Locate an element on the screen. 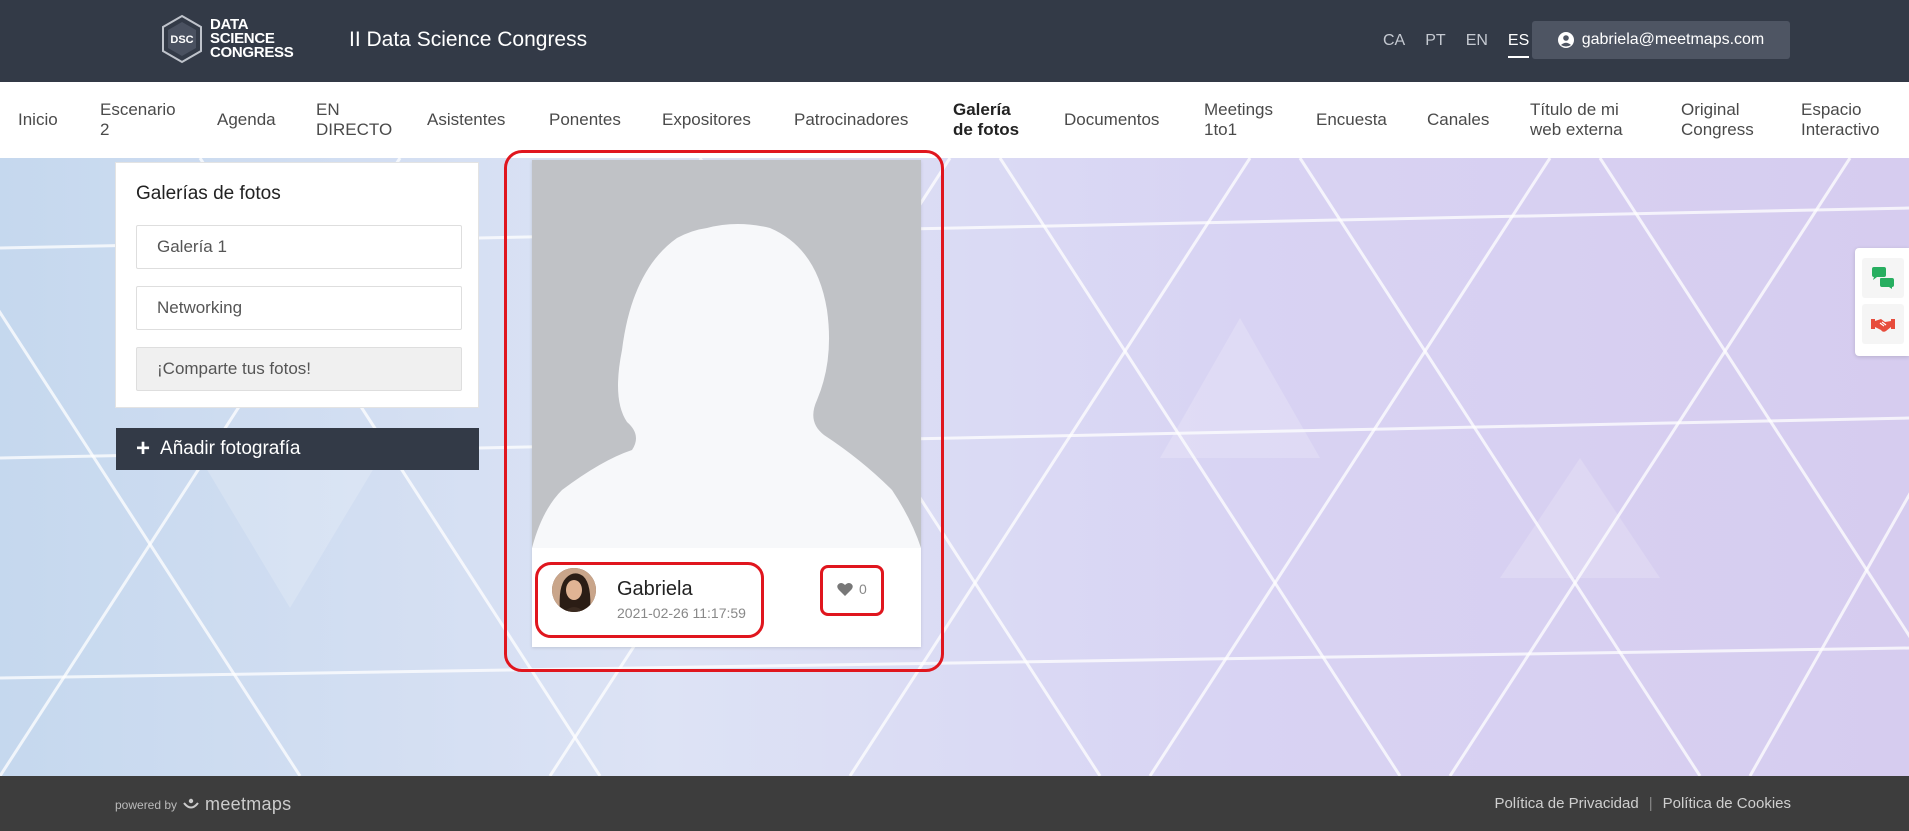 This screenshot has width=1909, height=831. nav-documentos: Documentos is located at coordinates (1116, 120).